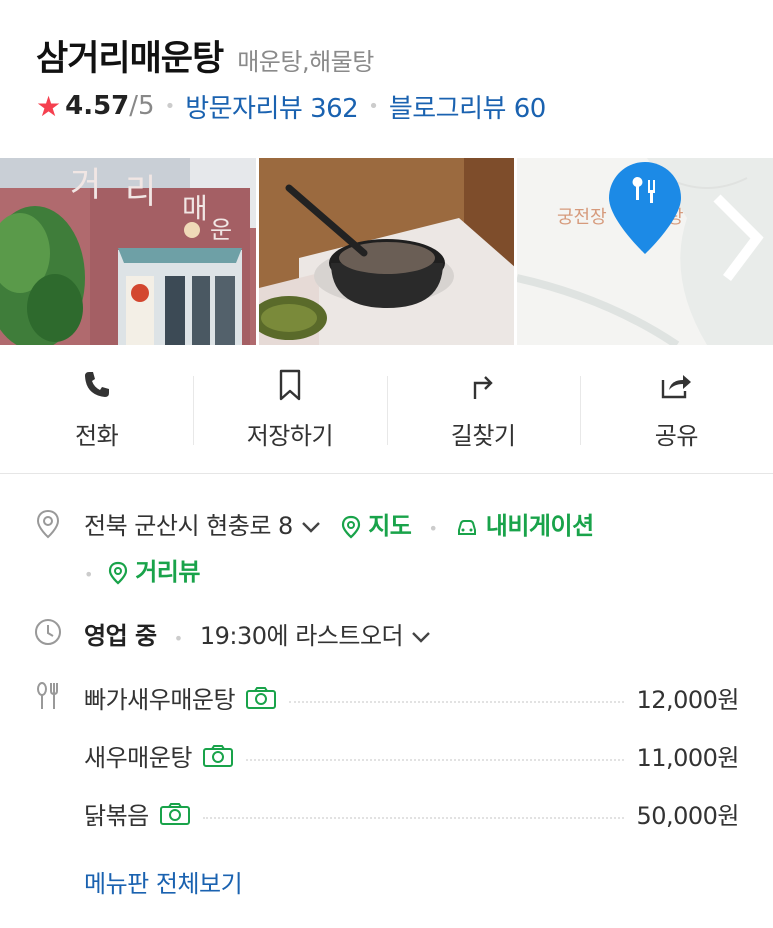  I want to click on rating-score: 4.57, so click(97, 106).